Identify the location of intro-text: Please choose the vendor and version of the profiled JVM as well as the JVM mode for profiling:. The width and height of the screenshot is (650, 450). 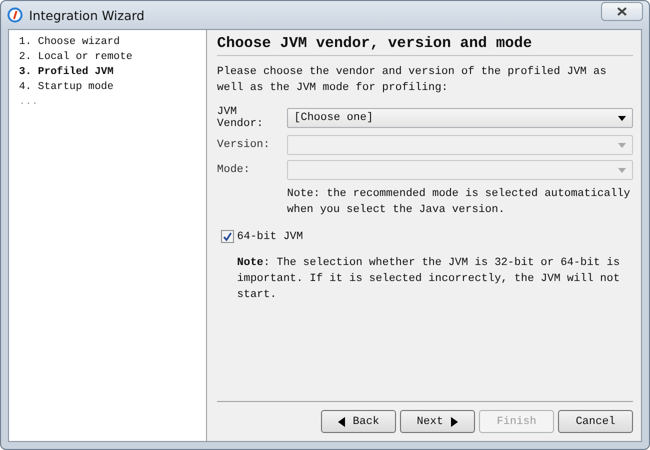
(412, 80).